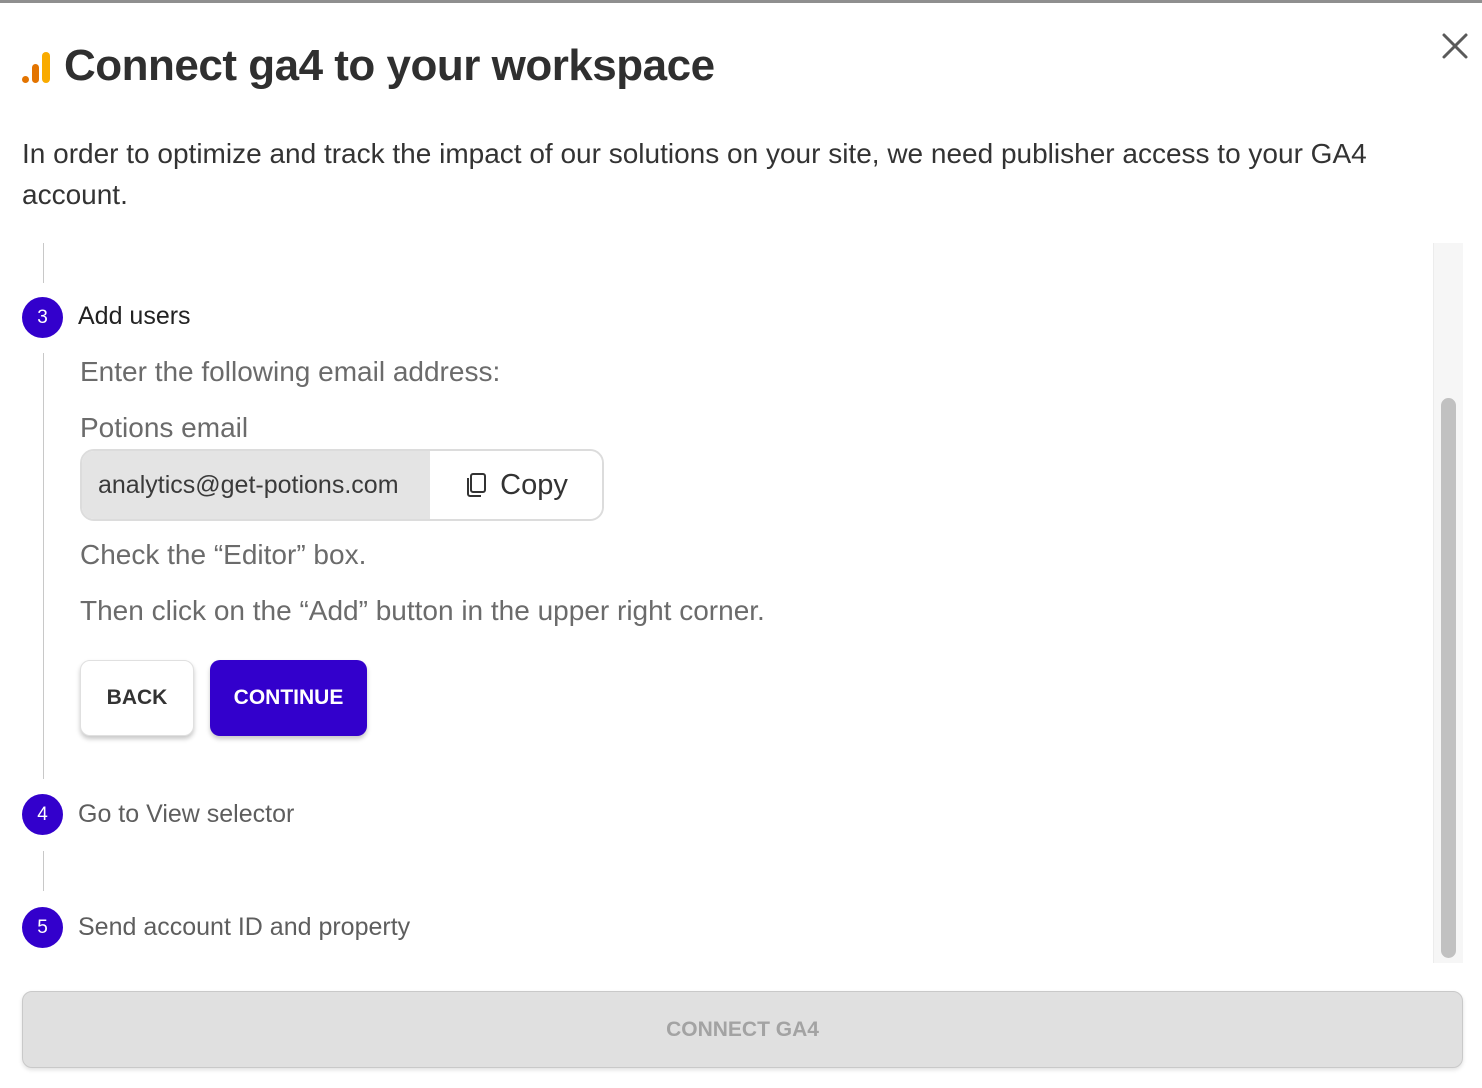 This screenshot has width=1482, height=1088. Describe the element at coordinates (186, 814) in the screenshot. I see `step-4-label: Go to View selector` at that location.